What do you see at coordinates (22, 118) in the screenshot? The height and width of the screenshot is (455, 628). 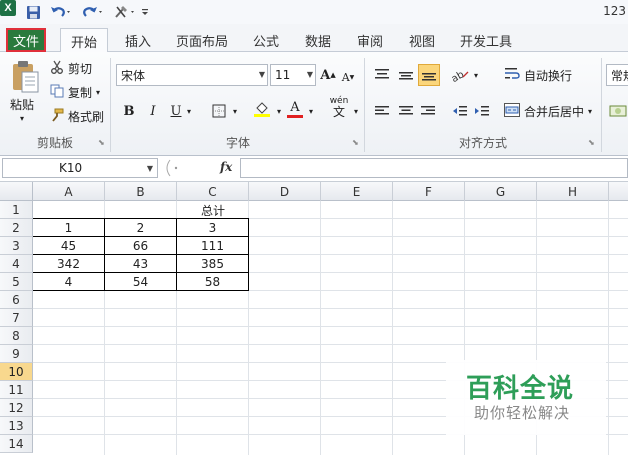 I see `paste-dropdown-icon: ▾` at bounding box center [22, 118].